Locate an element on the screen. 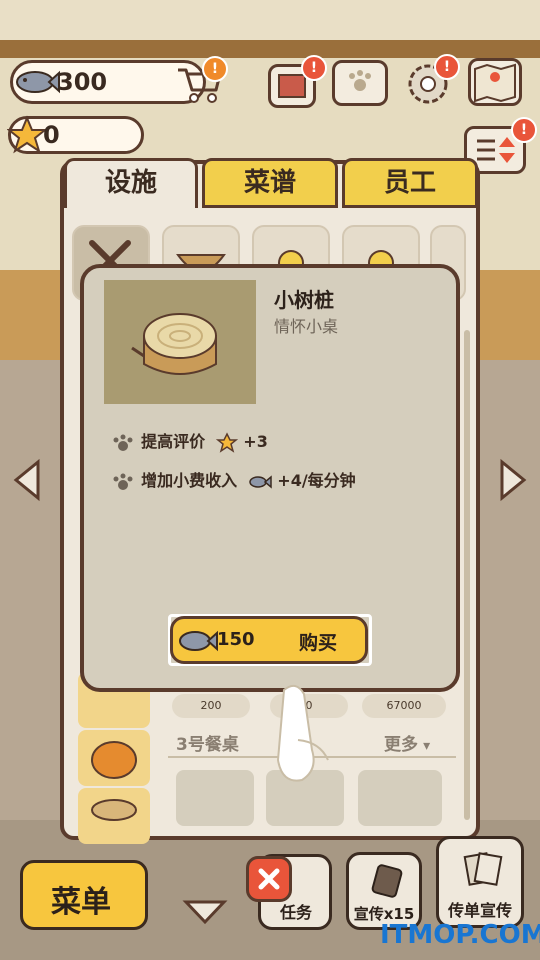  poster-icon is located at coordinates (387, 881).